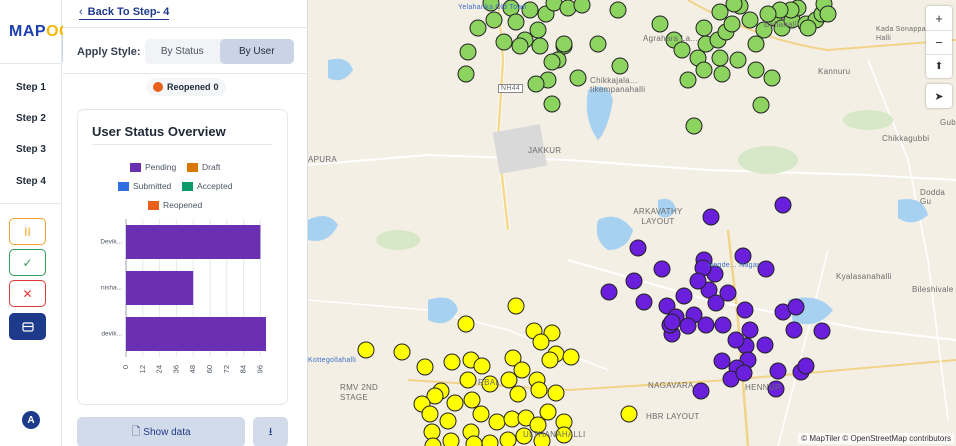  What do you see at coordinates (124, 13) in the screenshot?
I see `back-to-step-link: ‹ Back To Step- 4` at bounding box center [124, 13].